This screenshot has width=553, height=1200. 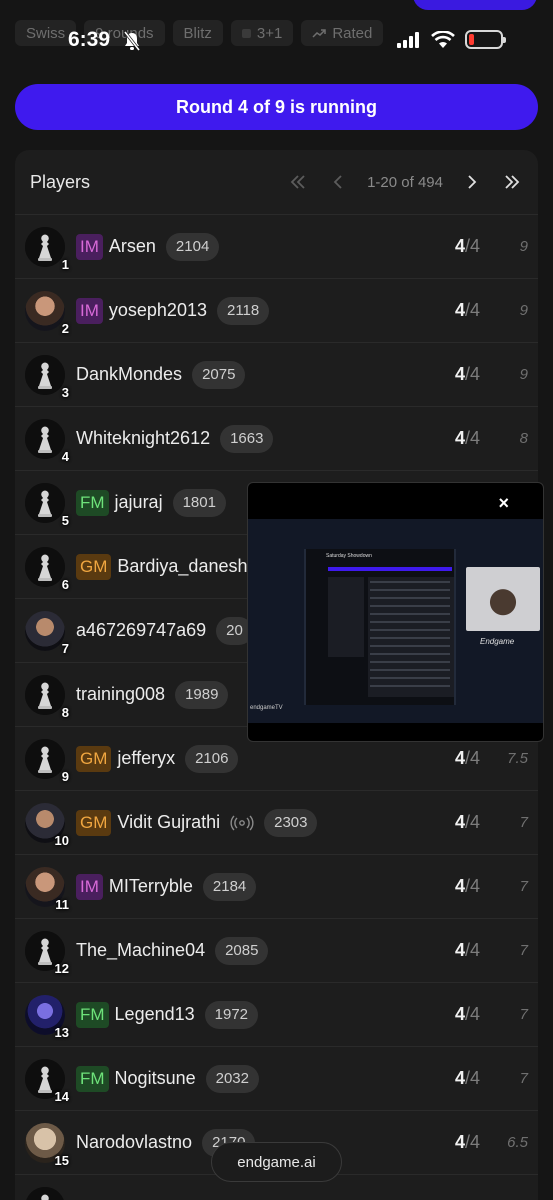 What do you see at coordinates (65, 712) in the screenshot?
I see `player-rank: 8` at bounding box center [65, 712].